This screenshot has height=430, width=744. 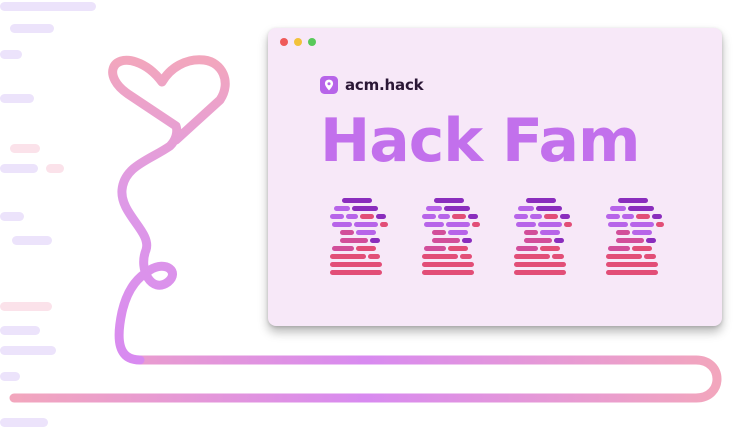 I want to click on maximize-dot-icon, so click(x=312, y=42).